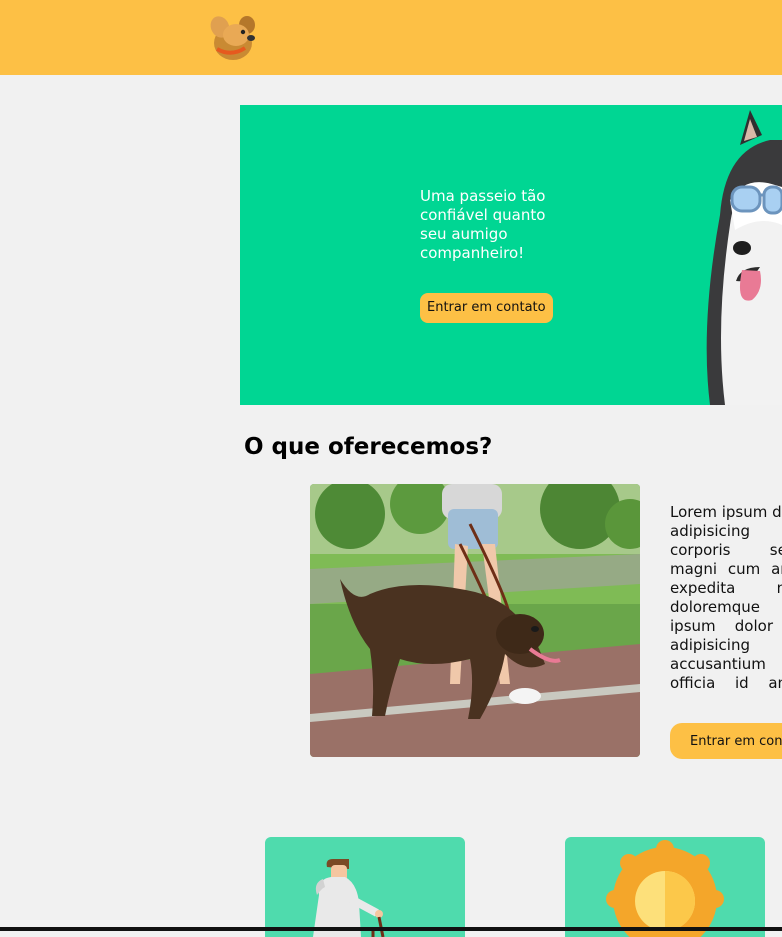 The width and height of the screenshot is (782, 937). What do you see at coordinates (726, 550) in the screenshot?
I see `description-line: corporis sequi` at bounding box center [726, 550].